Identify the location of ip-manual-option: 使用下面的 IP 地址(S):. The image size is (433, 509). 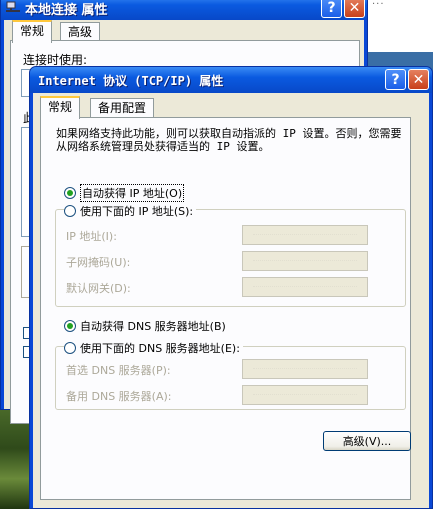
(130, 211).